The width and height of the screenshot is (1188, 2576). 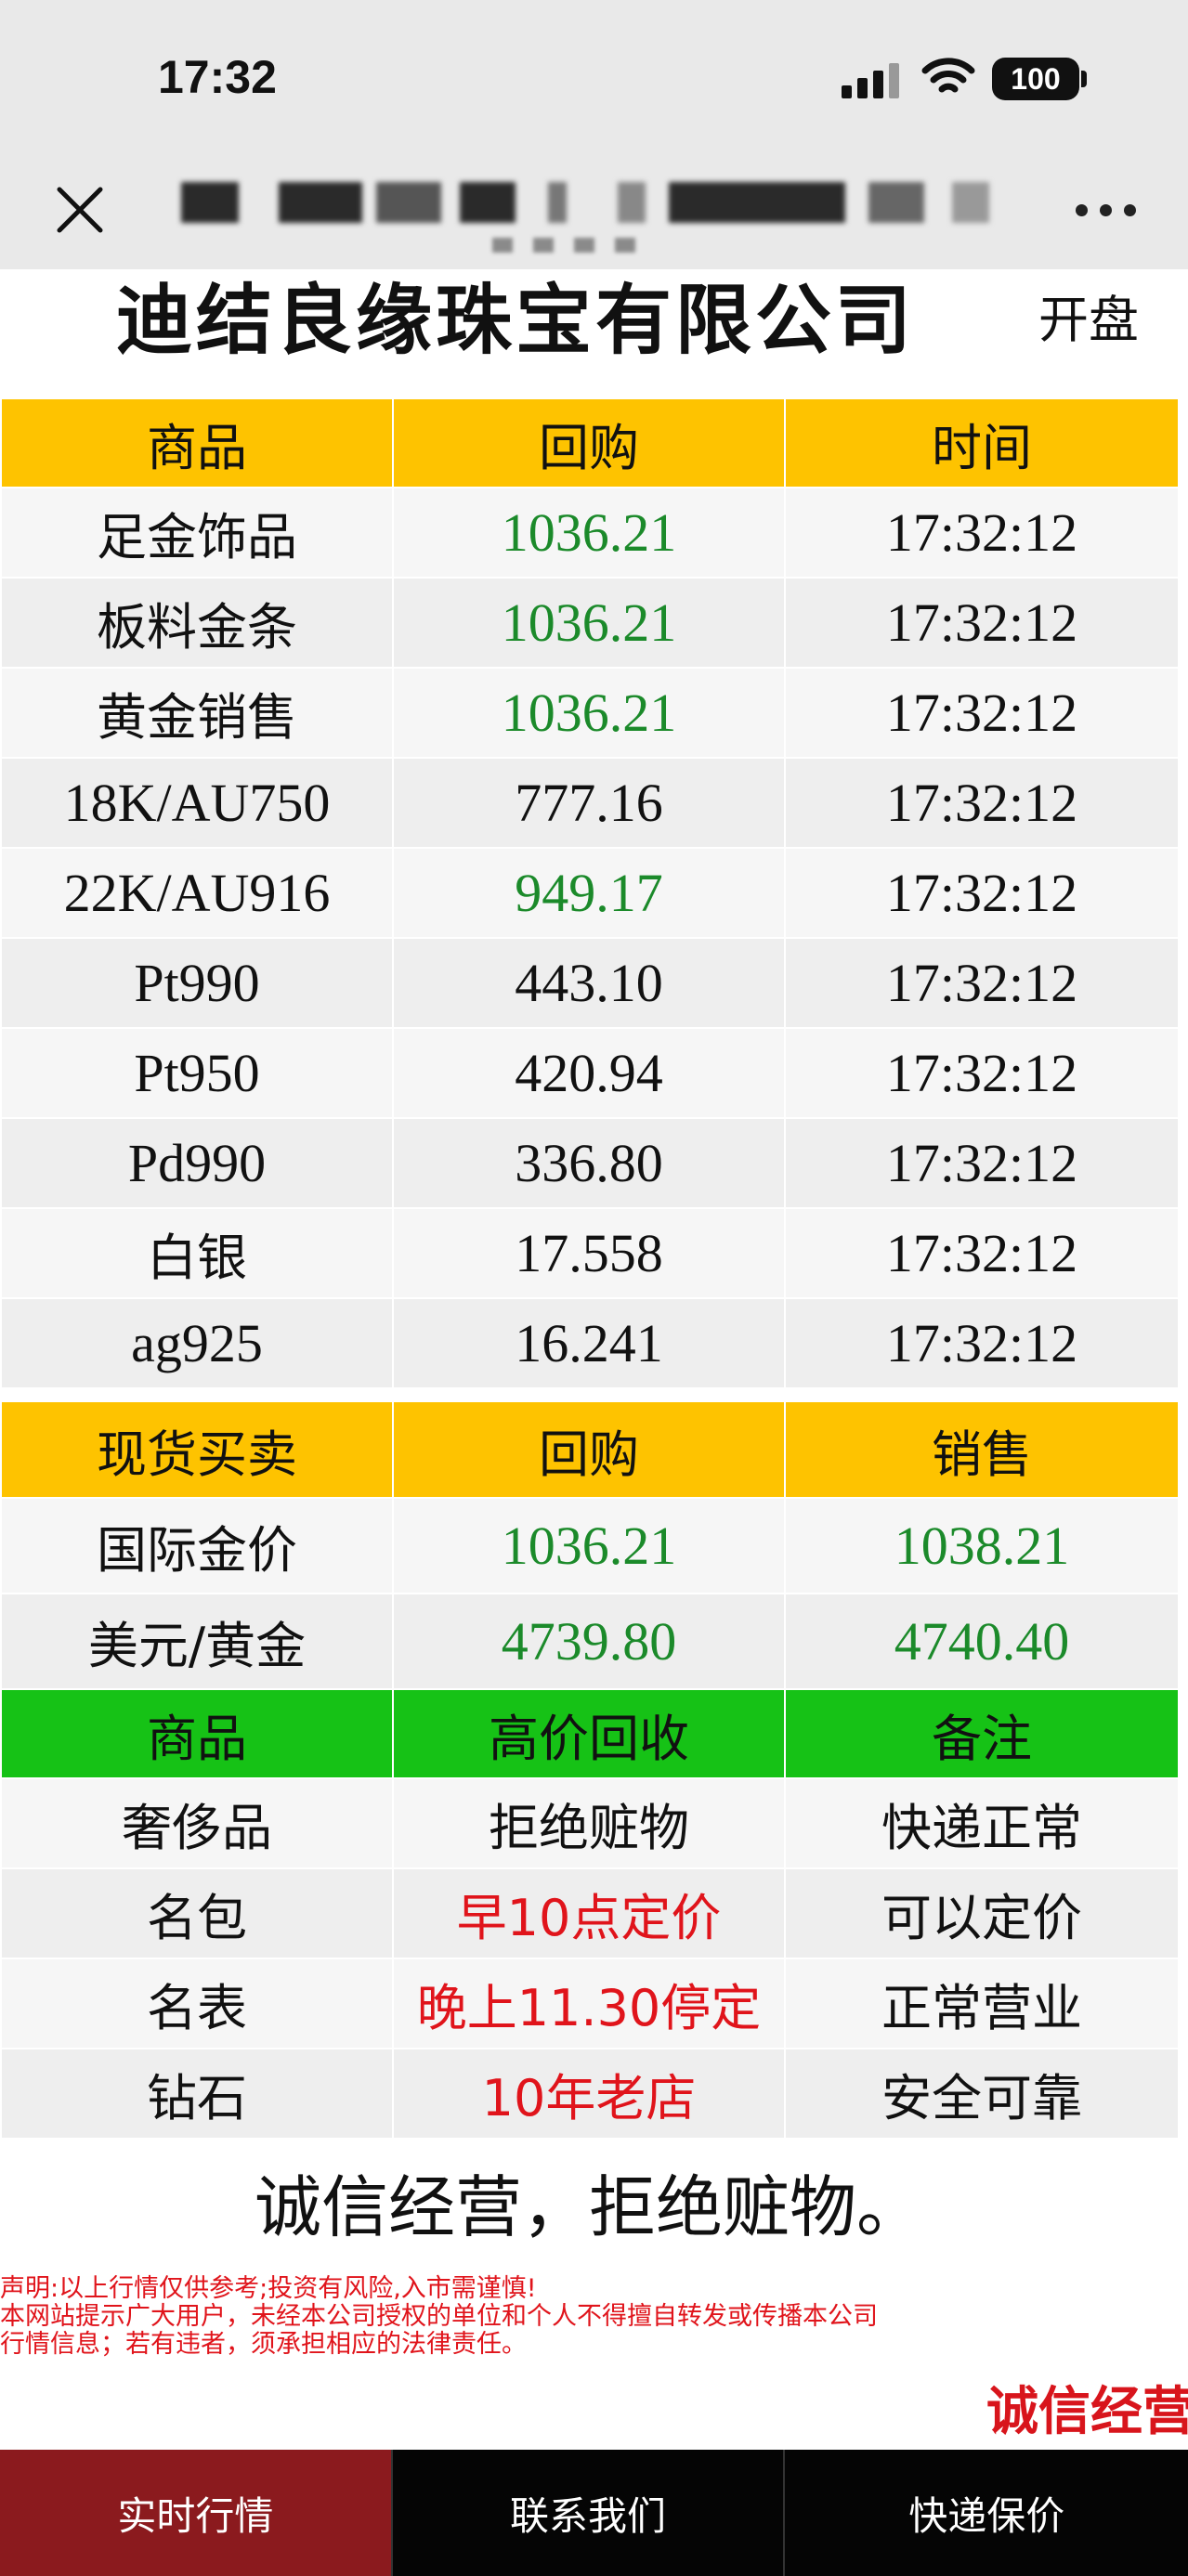 I want to click on product-name: Pd990, so click(x=197, y=1163).